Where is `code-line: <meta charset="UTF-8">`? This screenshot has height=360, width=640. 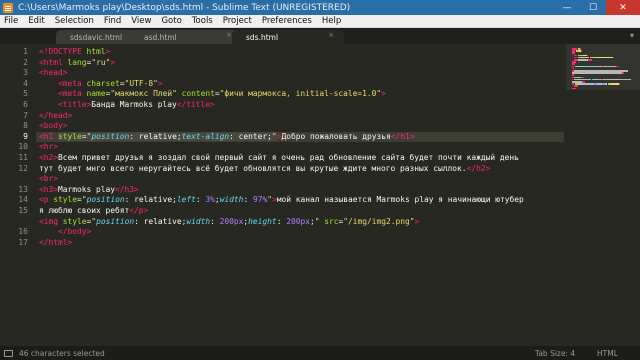 code-line: <meta charset="UTF-8"> is located at coordinates (101, 84).